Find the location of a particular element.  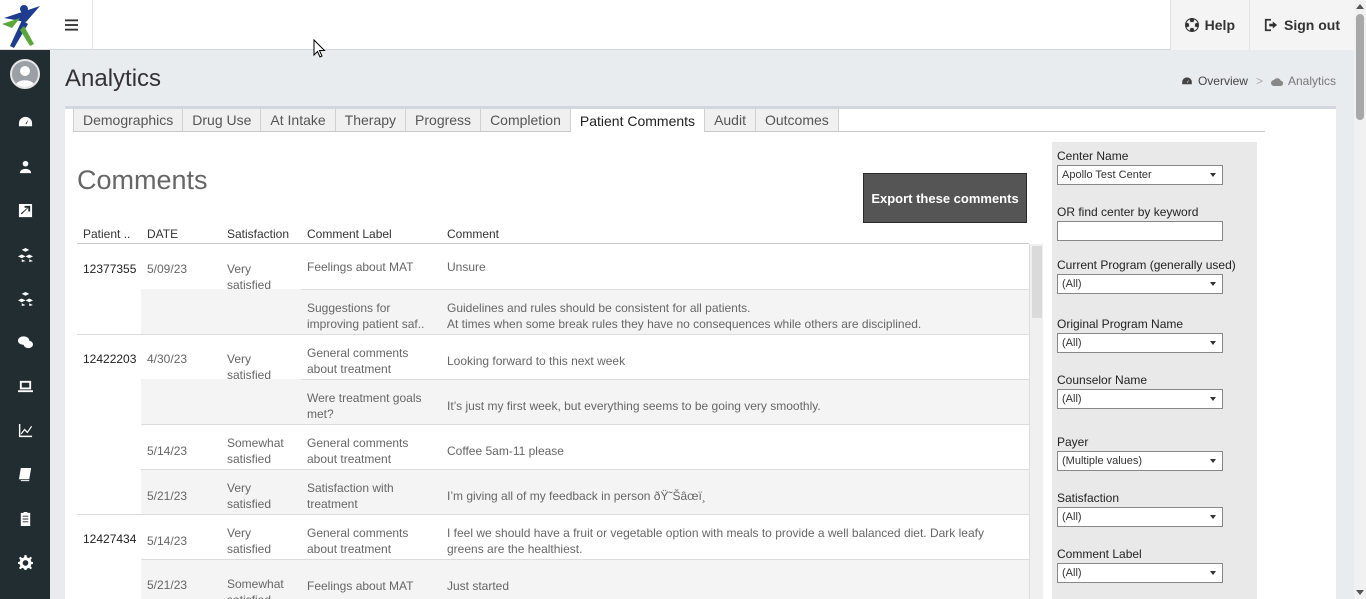

filter-satisfaction-select: (All) is located at coordinates (1140, 517).